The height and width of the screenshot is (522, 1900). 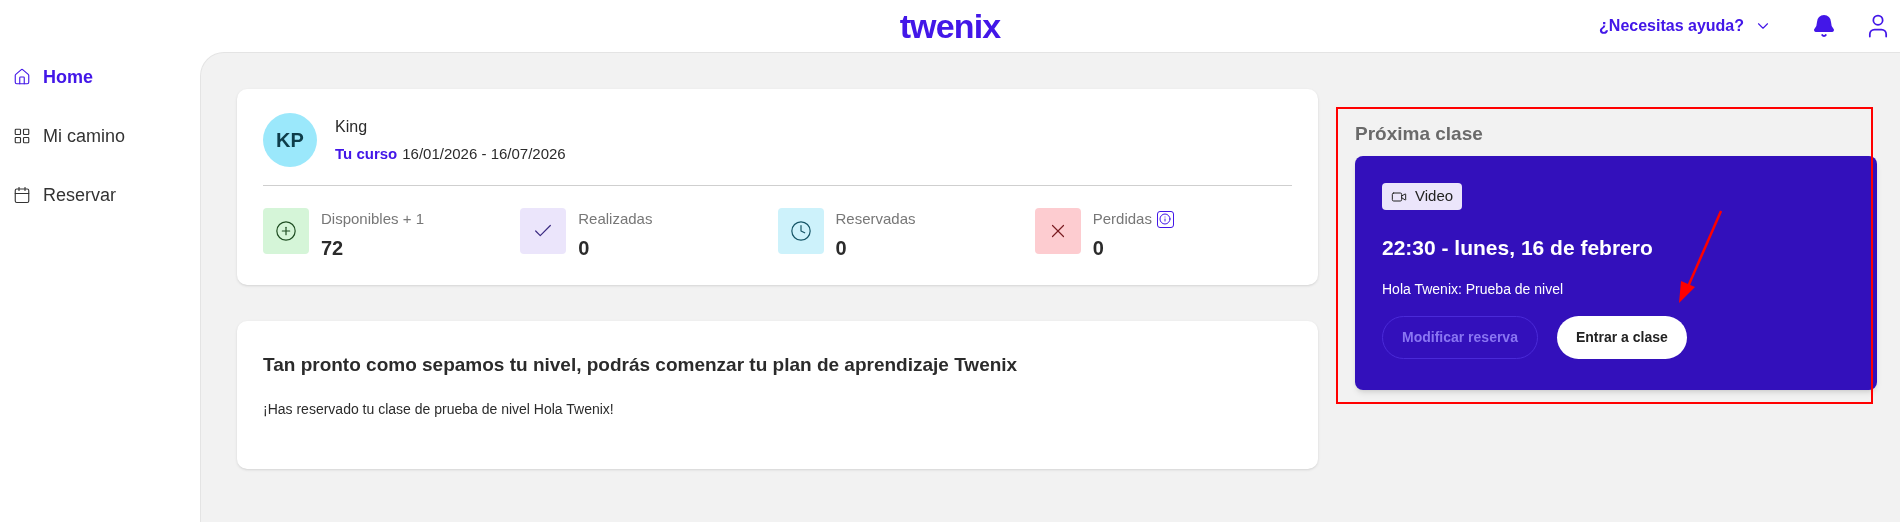 What do you see at coordinates (106, 77) in the screenshot?
I see `sidebar-item: Home` at bounding box center [106, 77].